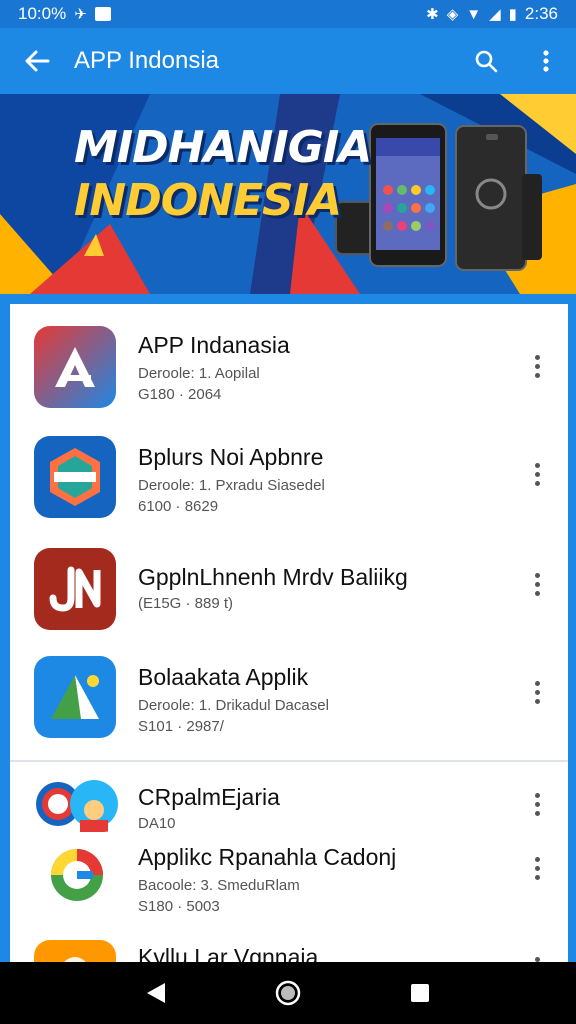  I want to click on app-subtitle: Deroole: 1. Aopilal, so click(199, 373).